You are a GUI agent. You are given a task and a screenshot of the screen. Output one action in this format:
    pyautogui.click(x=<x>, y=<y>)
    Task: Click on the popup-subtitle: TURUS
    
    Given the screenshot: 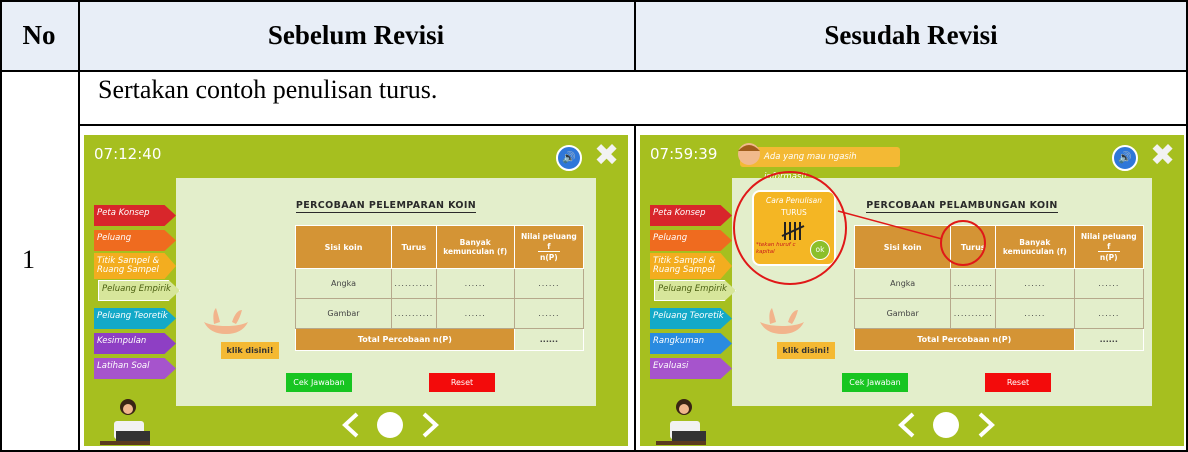 What is the action you would take?
    pyautogui.click(x=794, y=212)
    